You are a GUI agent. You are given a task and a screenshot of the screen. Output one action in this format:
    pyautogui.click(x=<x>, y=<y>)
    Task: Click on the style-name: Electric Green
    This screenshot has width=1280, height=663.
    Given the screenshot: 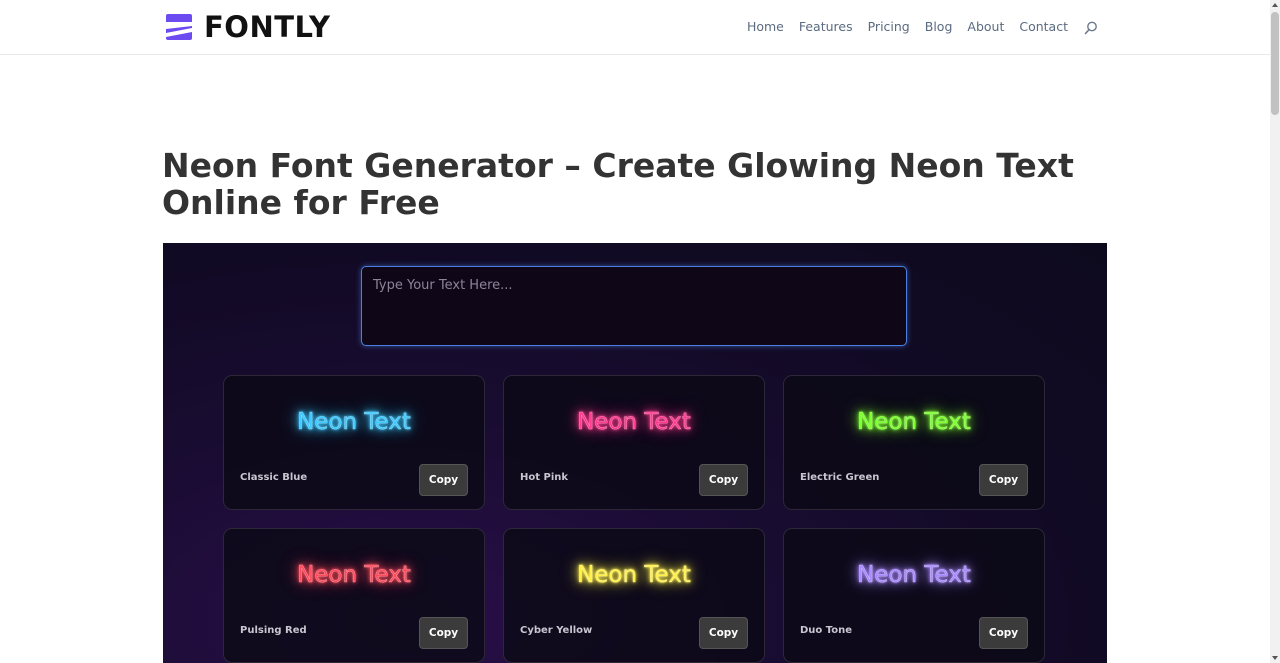 What is the action you would take?
    pyautogui.click(x=840, y=477)
    